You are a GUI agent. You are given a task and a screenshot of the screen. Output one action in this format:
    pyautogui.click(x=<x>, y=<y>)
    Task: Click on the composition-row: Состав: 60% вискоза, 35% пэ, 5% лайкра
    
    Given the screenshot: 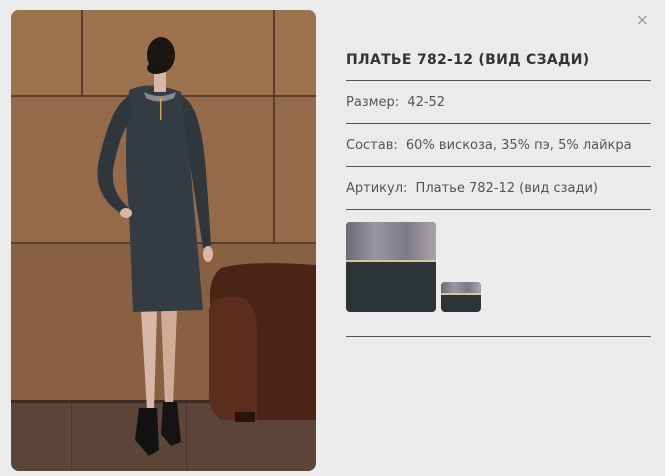 What is the action you would take?
    pyautogui.click(x=498, y=144)
    